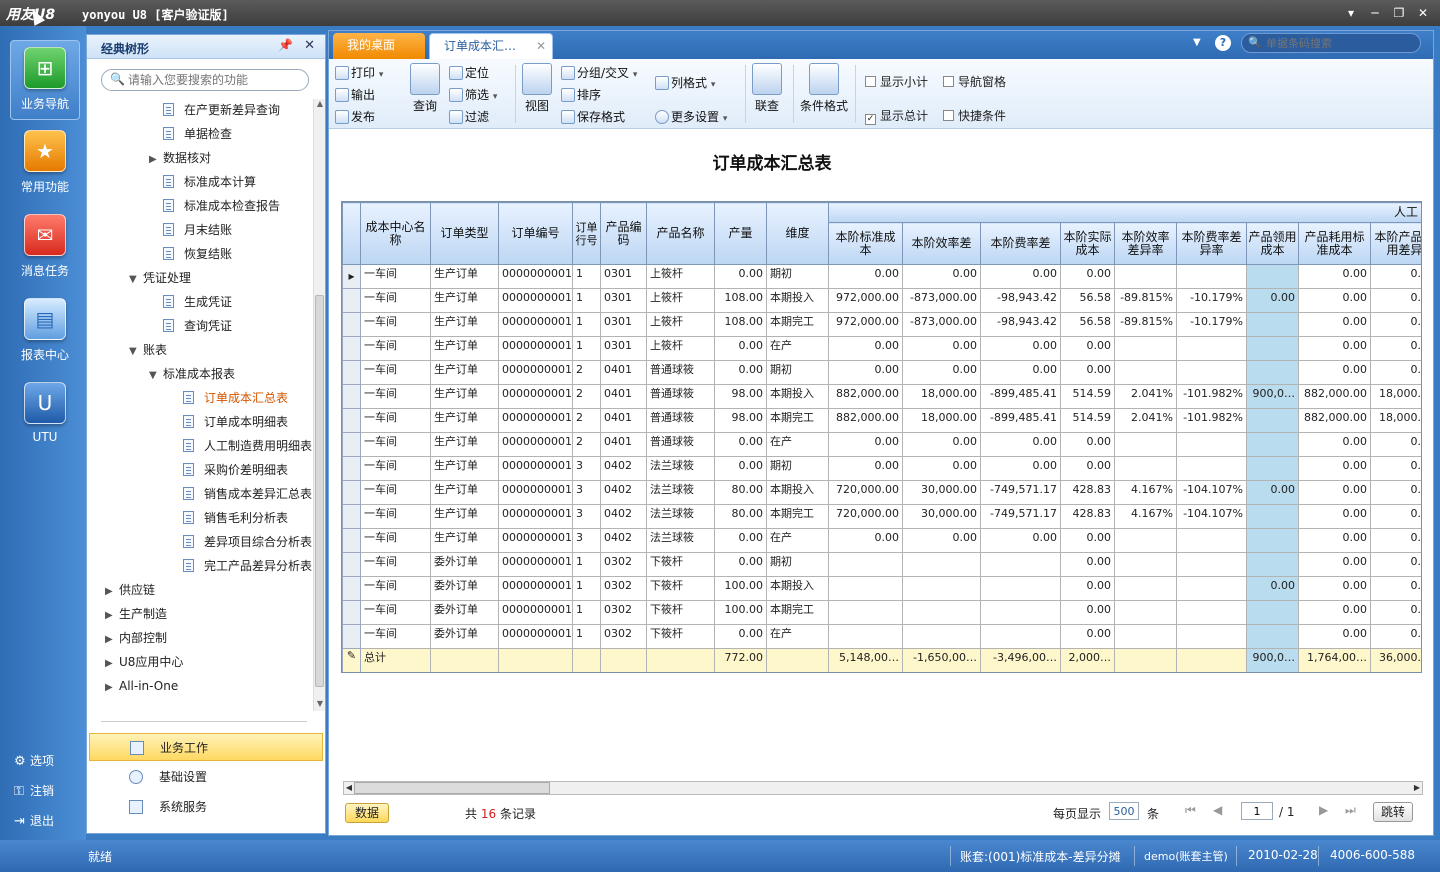 Image resolution: width=1440 pixels, height=872 pixels. Describe the element at coordinates (491, 46) in the screenshot. I see `tab-order-cost-summary: 订单成本汇… ✕` at that location.